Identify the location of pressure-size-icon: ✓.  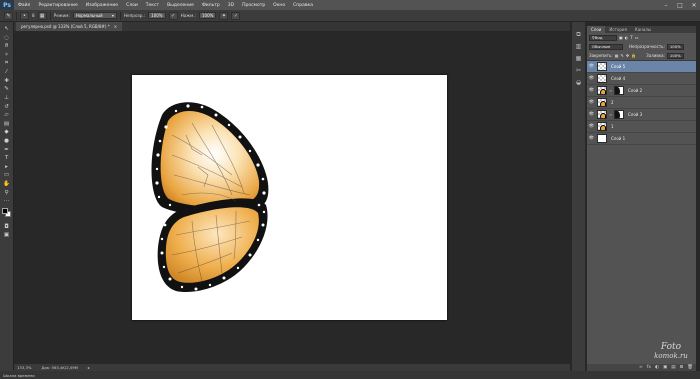
(236, 15).